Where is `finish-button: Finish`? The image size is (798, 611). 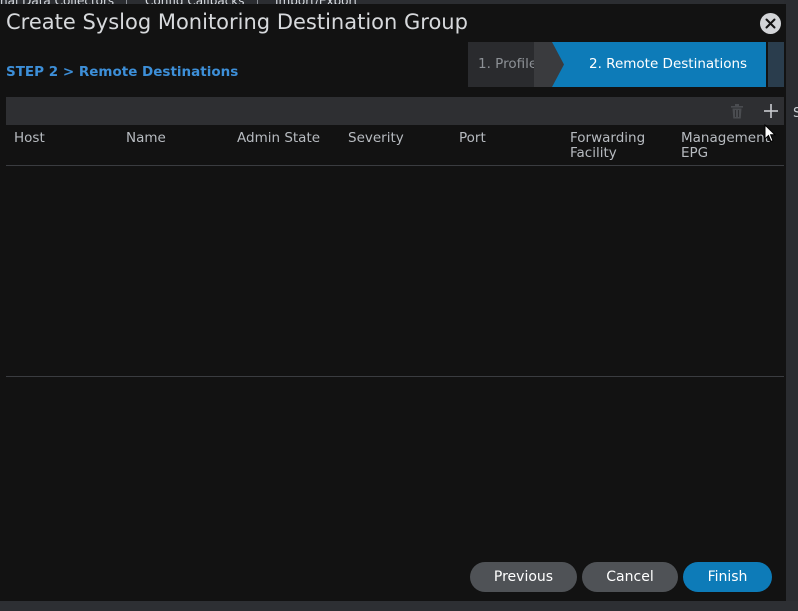
finish-button: Finish is located at coordinates (727, 577).